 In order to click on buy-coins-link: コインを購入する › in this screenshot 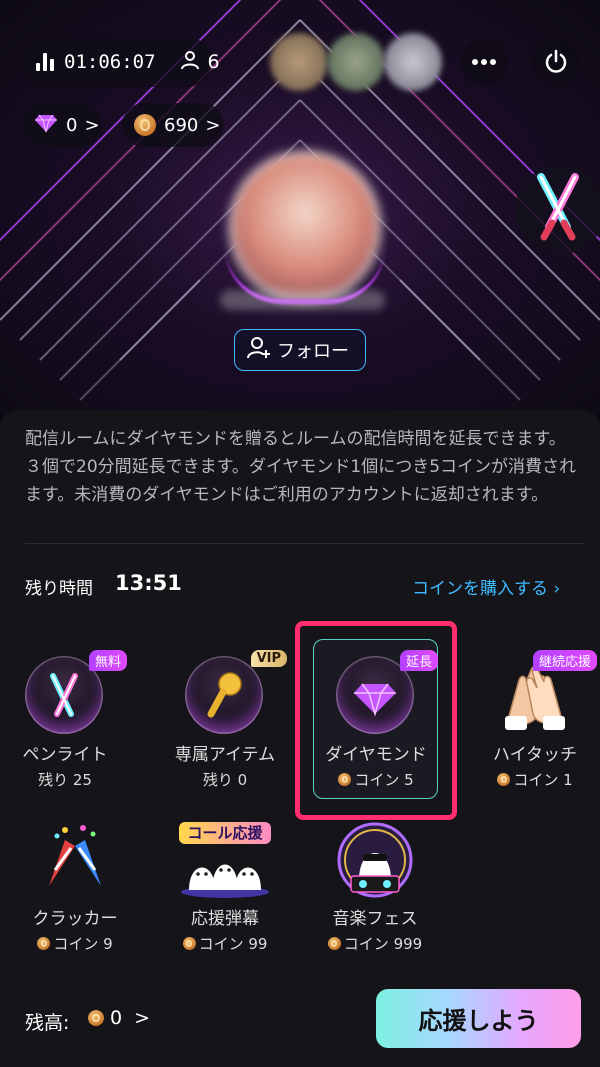, I will do `click(486, 586)`.